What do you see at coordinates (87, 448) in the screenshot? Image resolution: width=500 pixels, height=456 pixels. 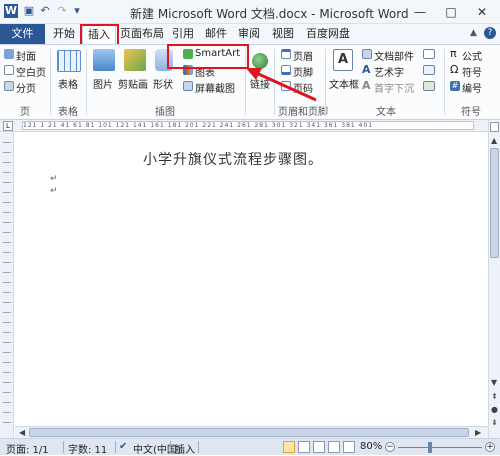 I see `word-count: 字数: 11` at bounding box center [87, 448].